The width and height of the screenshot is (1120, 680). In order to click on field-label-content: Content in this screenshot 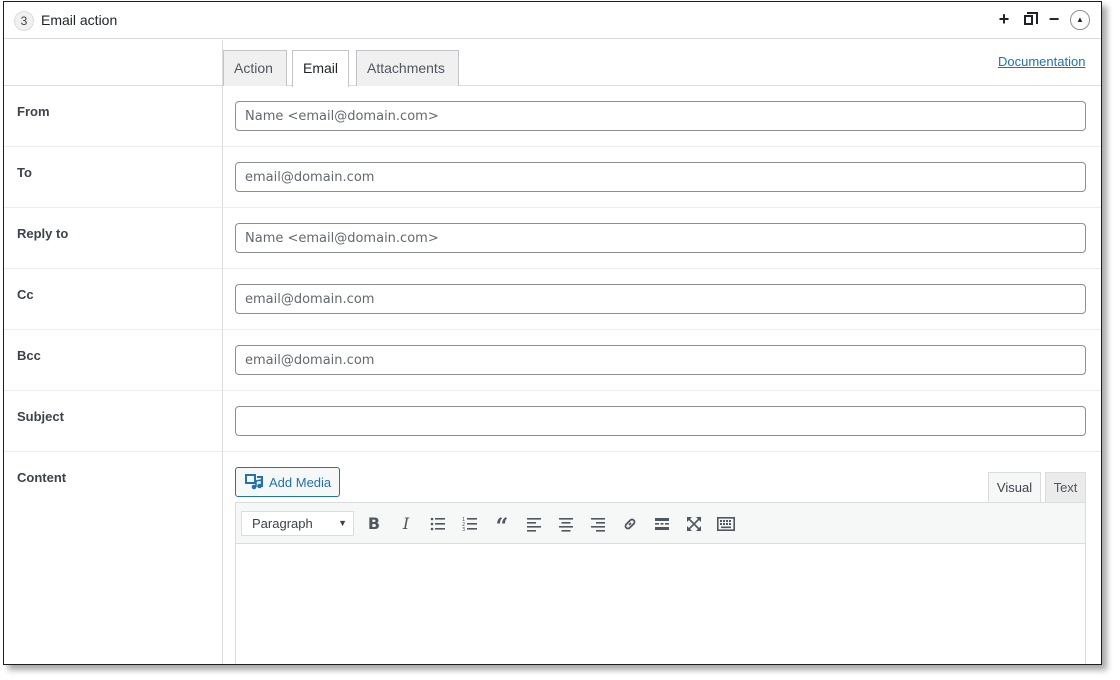, I will do `click(42, 477)`.